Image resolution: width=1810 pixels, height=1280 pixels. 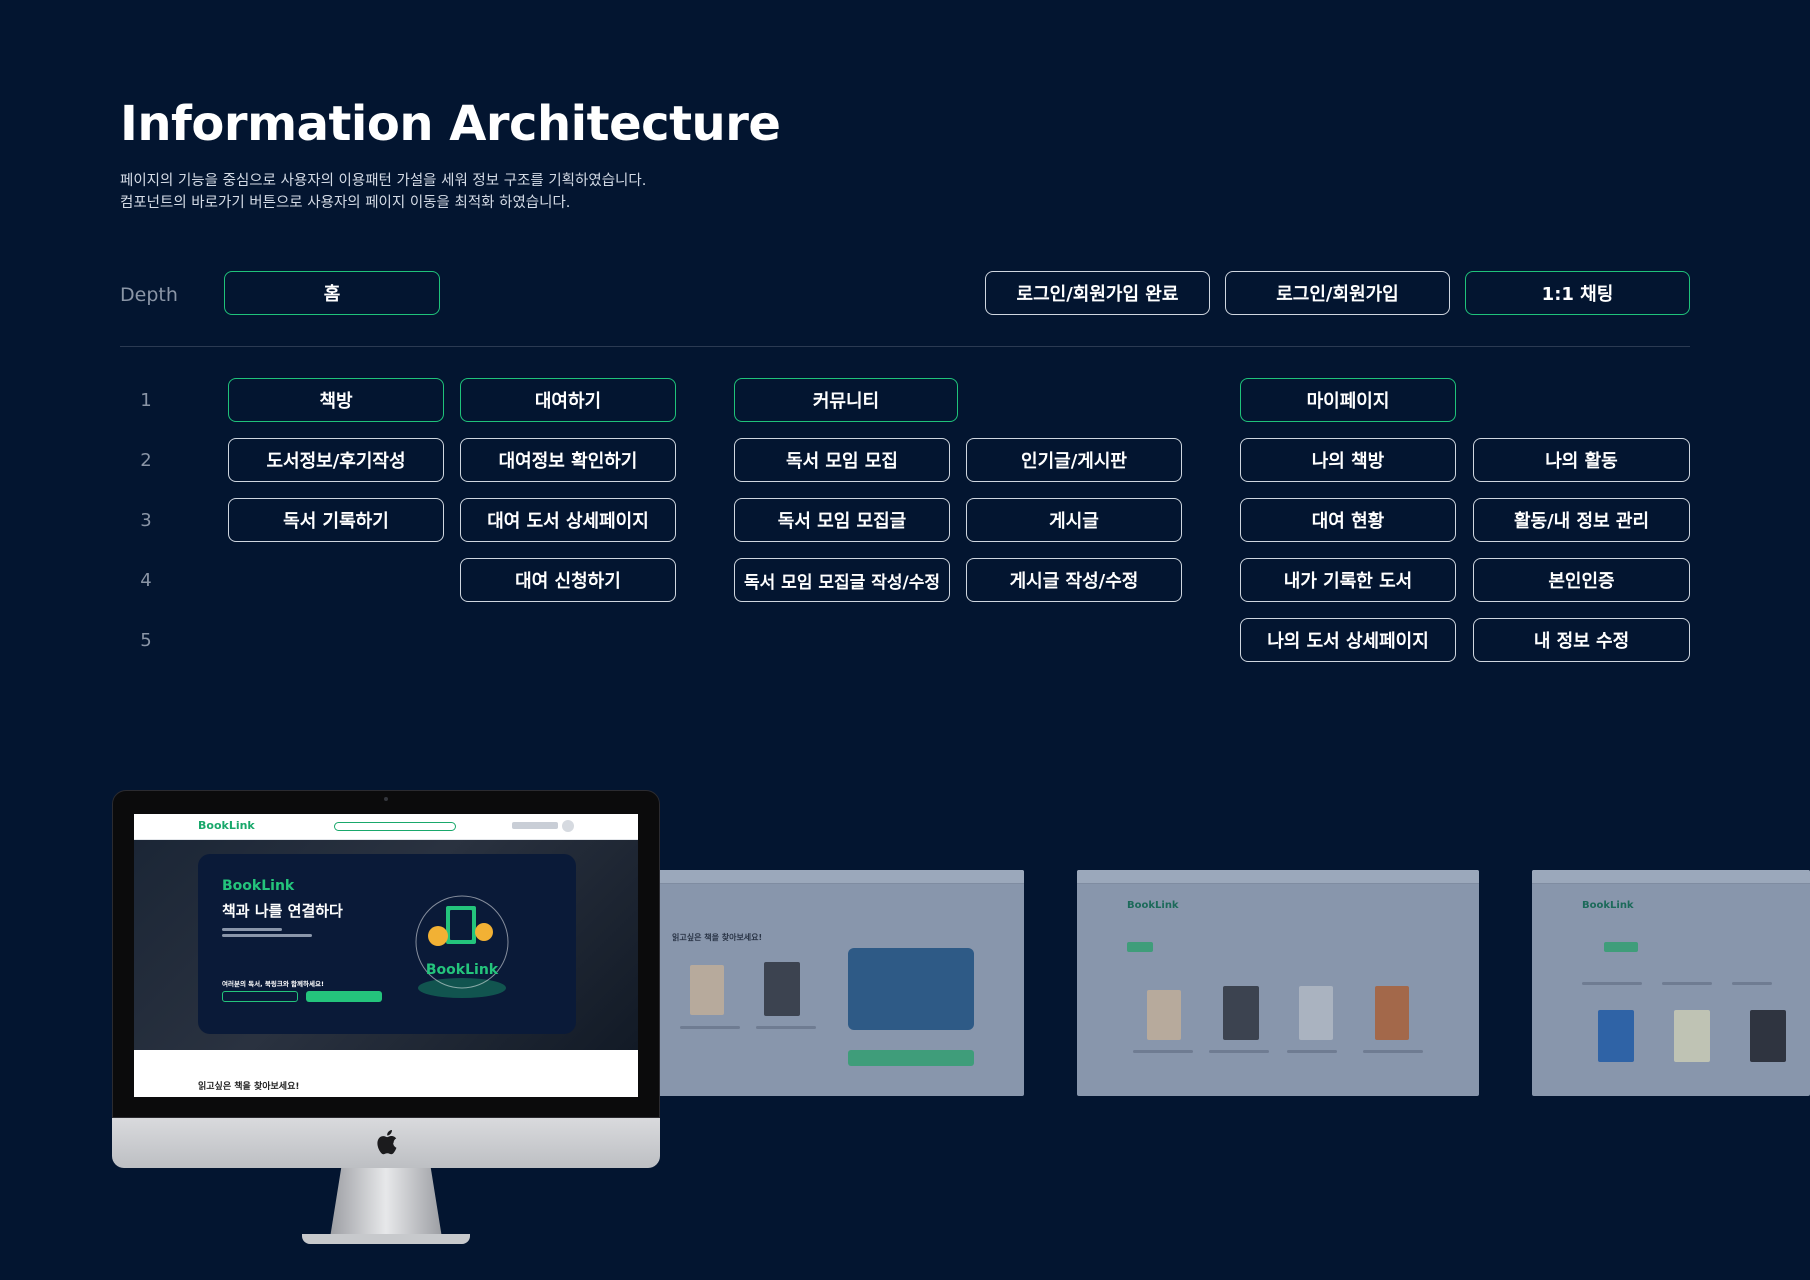 What do you see at coordinates (1074, 580) in the screenshot?
I see `ia-node: 게시글 작성/수정` at bounding box center [1074, 580].